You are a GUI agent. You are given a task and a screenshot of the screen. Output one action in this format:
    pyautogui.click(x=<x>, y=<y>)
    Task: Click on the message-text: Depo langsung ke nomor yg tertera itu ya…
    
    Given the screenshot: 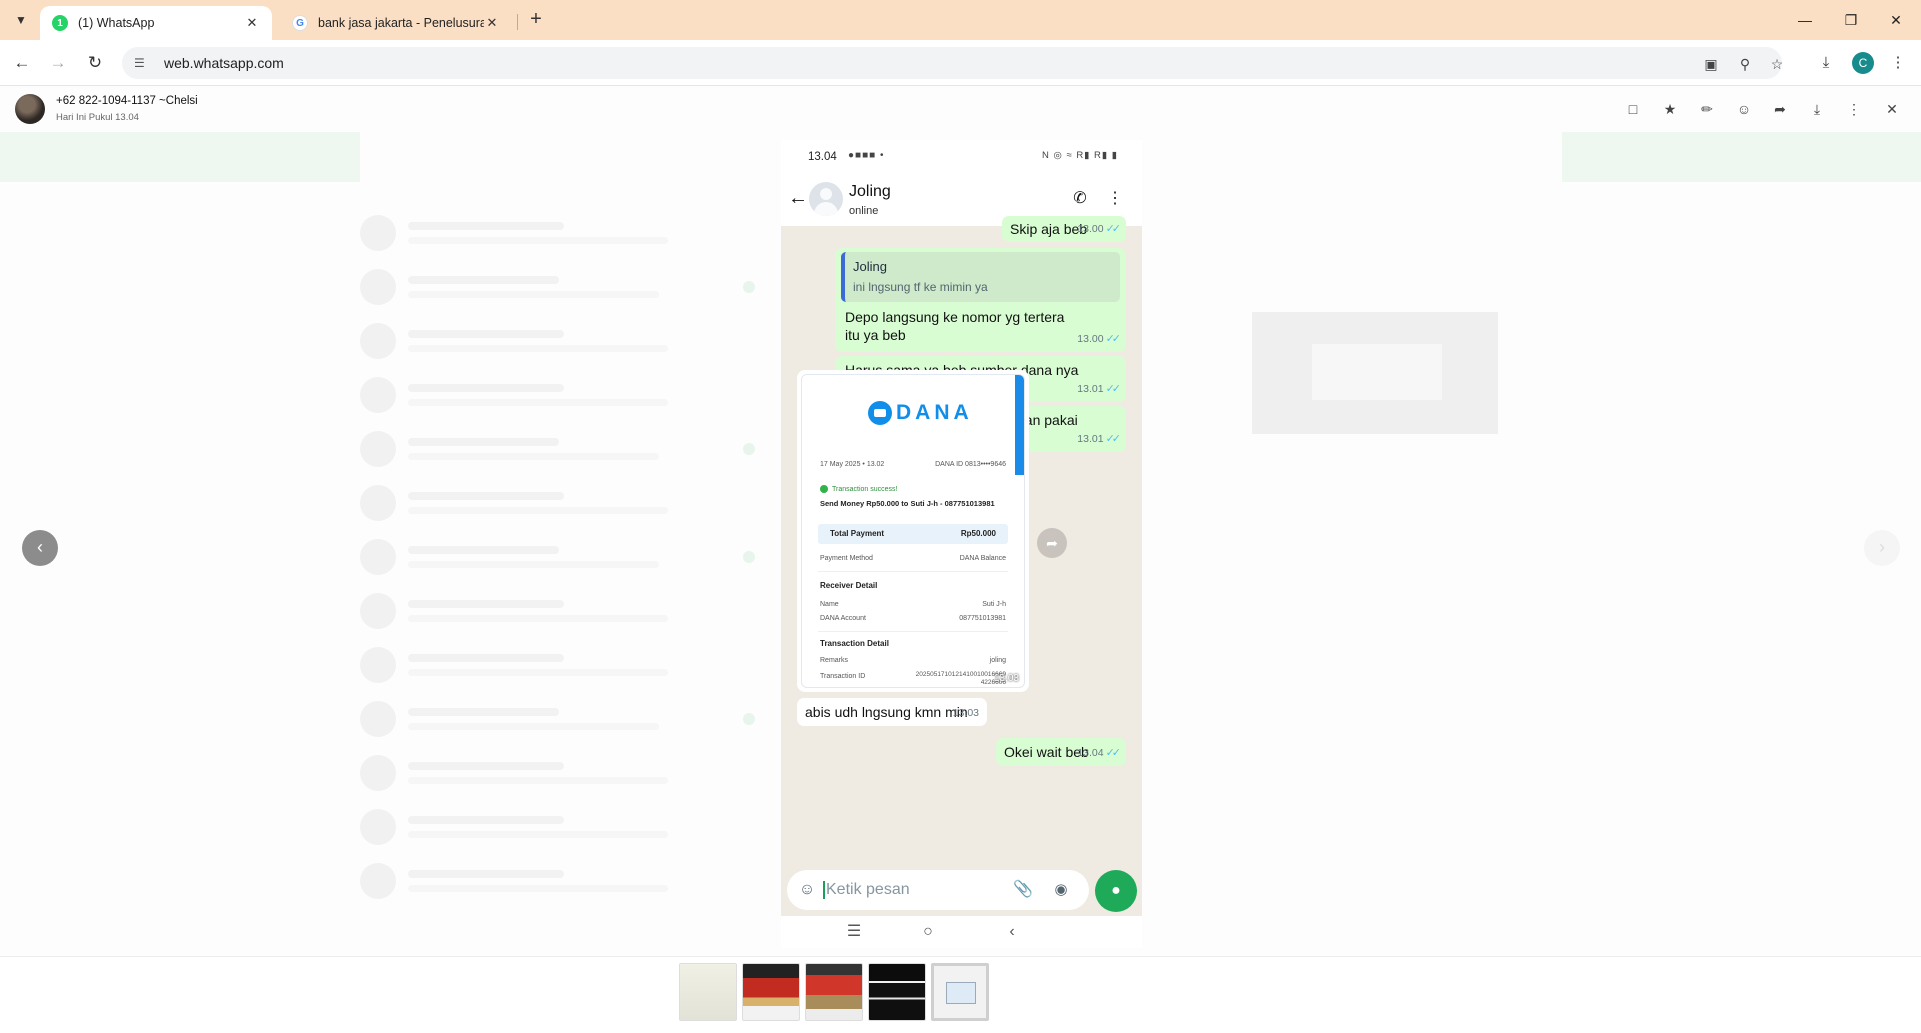 What is the action you would take?
    pyautogui.click(x=955, y=326)
    